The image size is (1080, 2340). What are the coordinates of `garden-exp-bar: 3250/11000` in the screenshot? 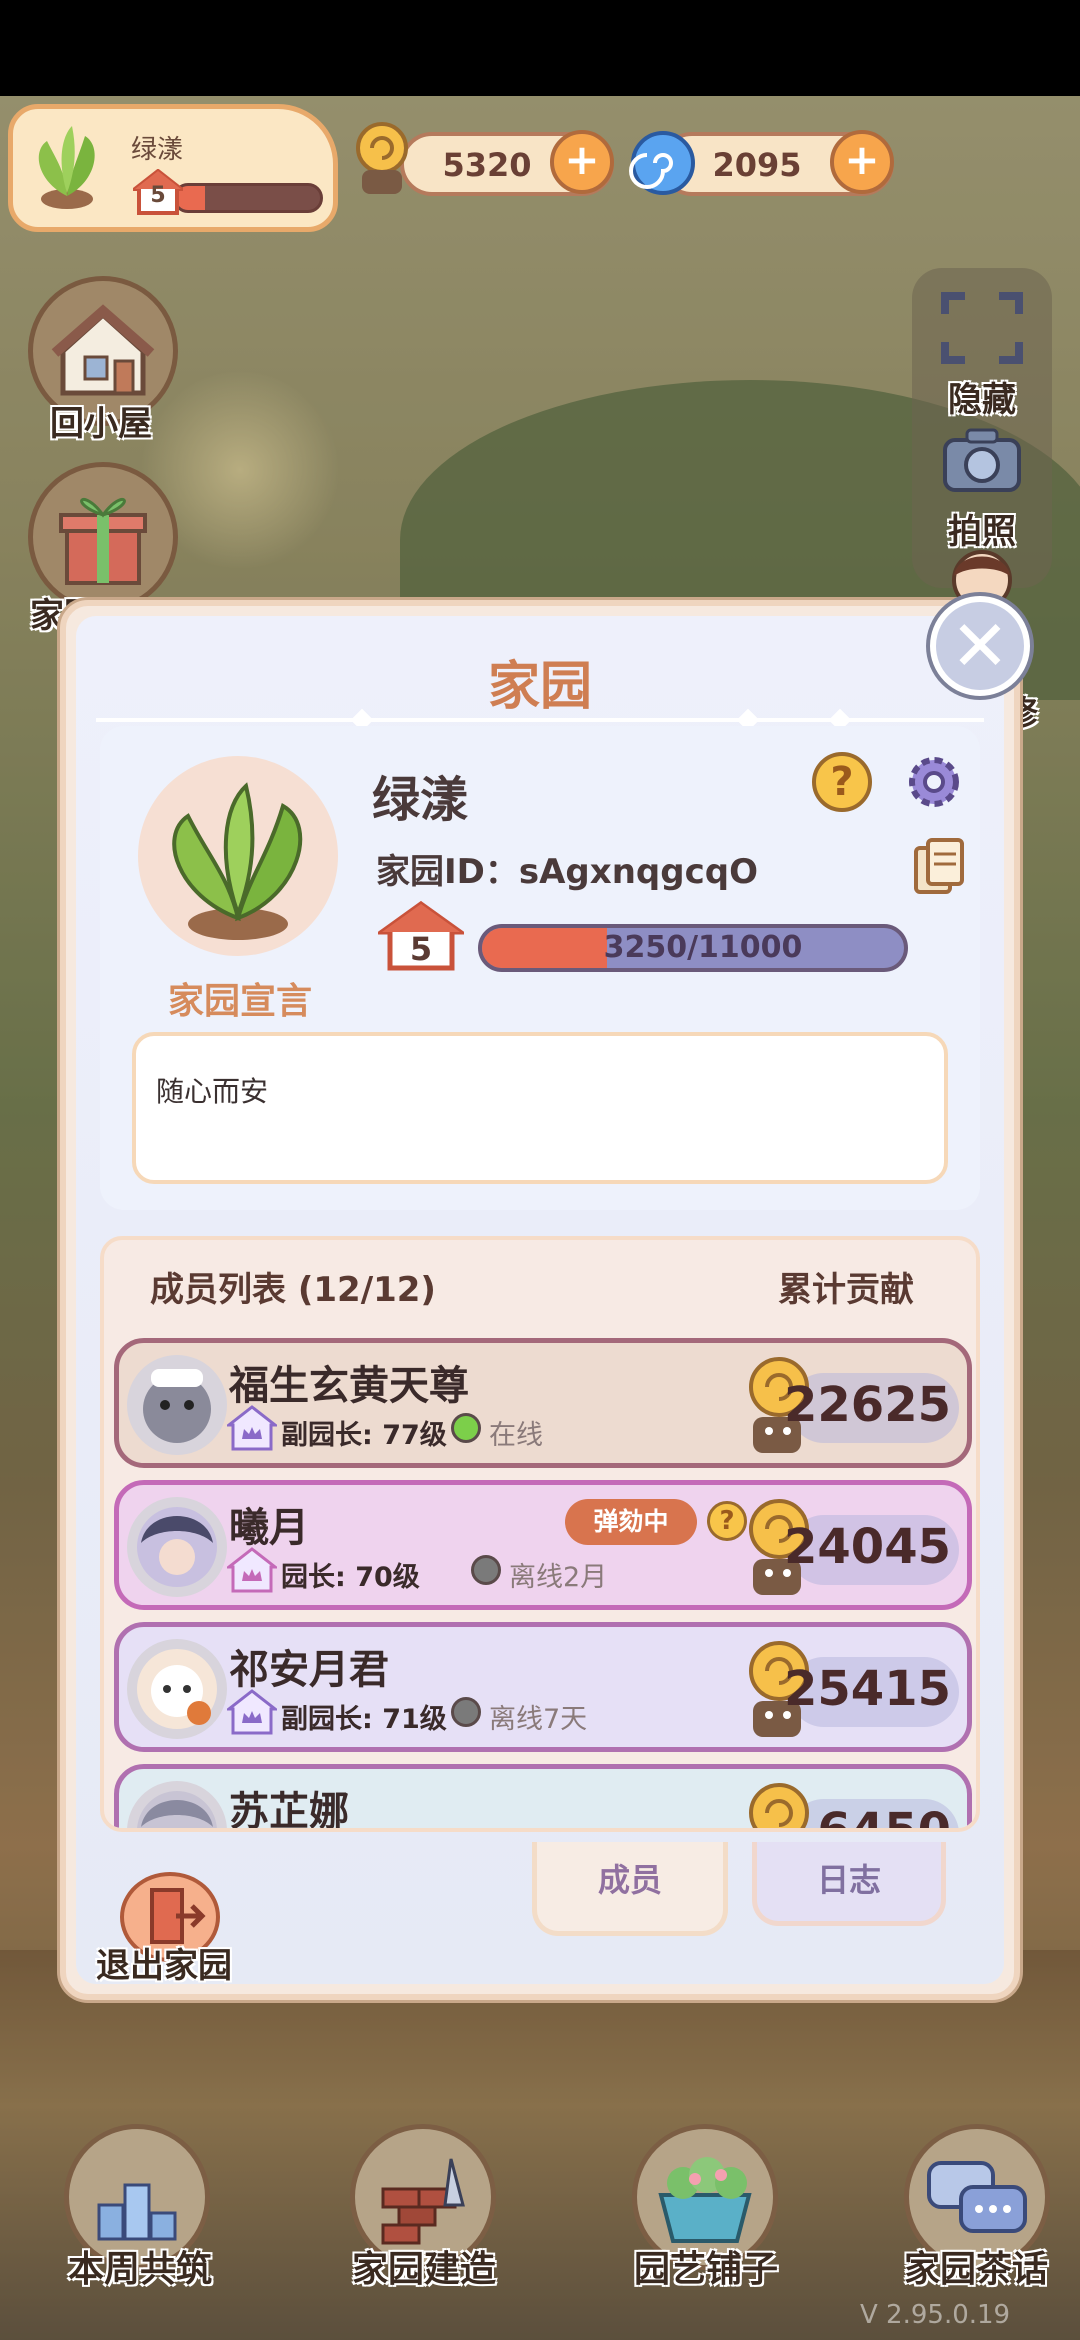 It's located at (693, 948).